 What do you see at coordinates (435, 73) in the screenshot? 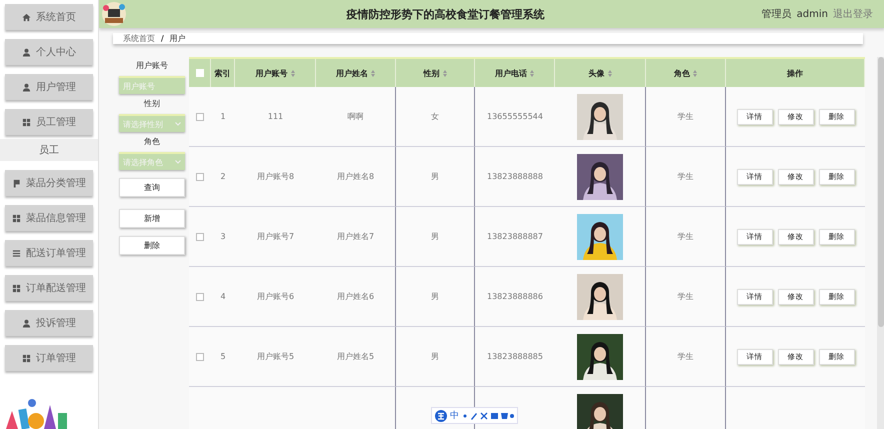
I see `column-header: 性别` at bounding box center [435, 73].